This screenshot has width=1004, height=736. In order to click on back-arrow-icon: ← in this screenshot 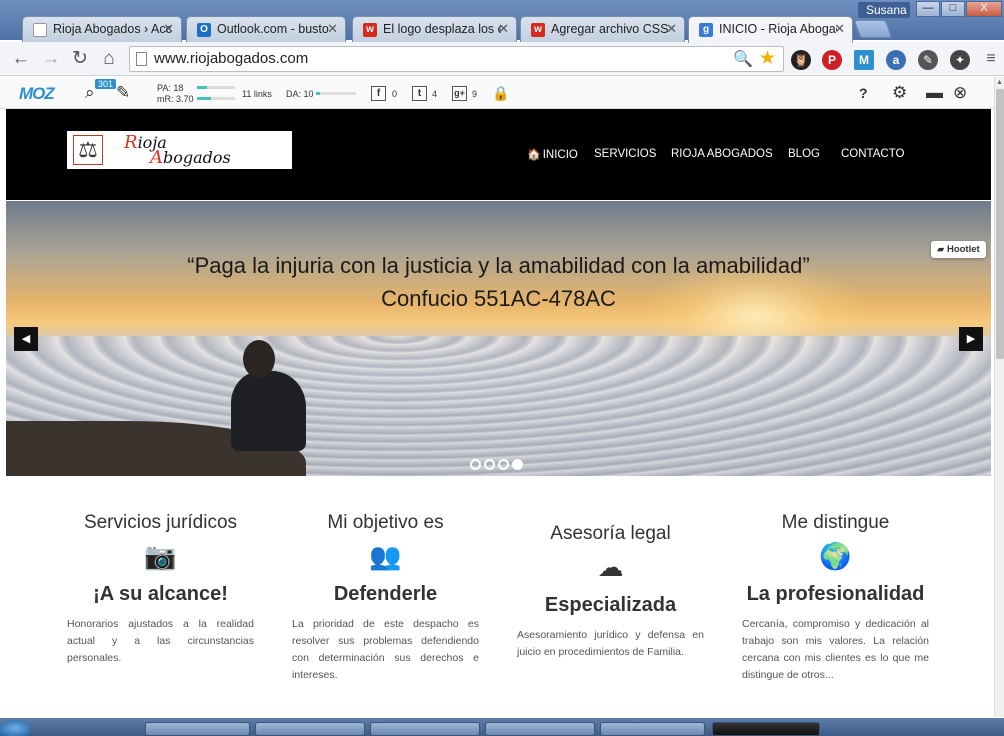, I will do `click(21, 59)`.